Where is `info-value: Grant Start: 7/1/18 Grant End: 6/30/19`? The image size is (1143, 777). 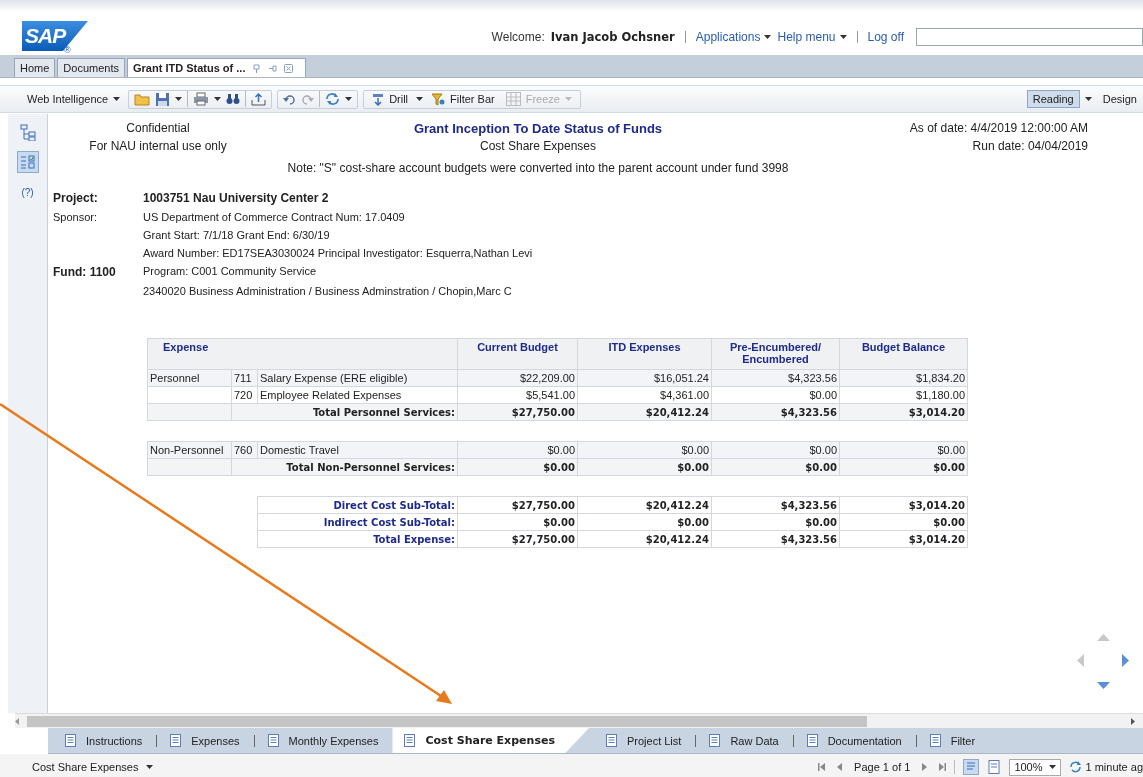
info-value: Grant Start: 7/1/18 Grant End: 6/30/19 is located at coordinates (236, 235).